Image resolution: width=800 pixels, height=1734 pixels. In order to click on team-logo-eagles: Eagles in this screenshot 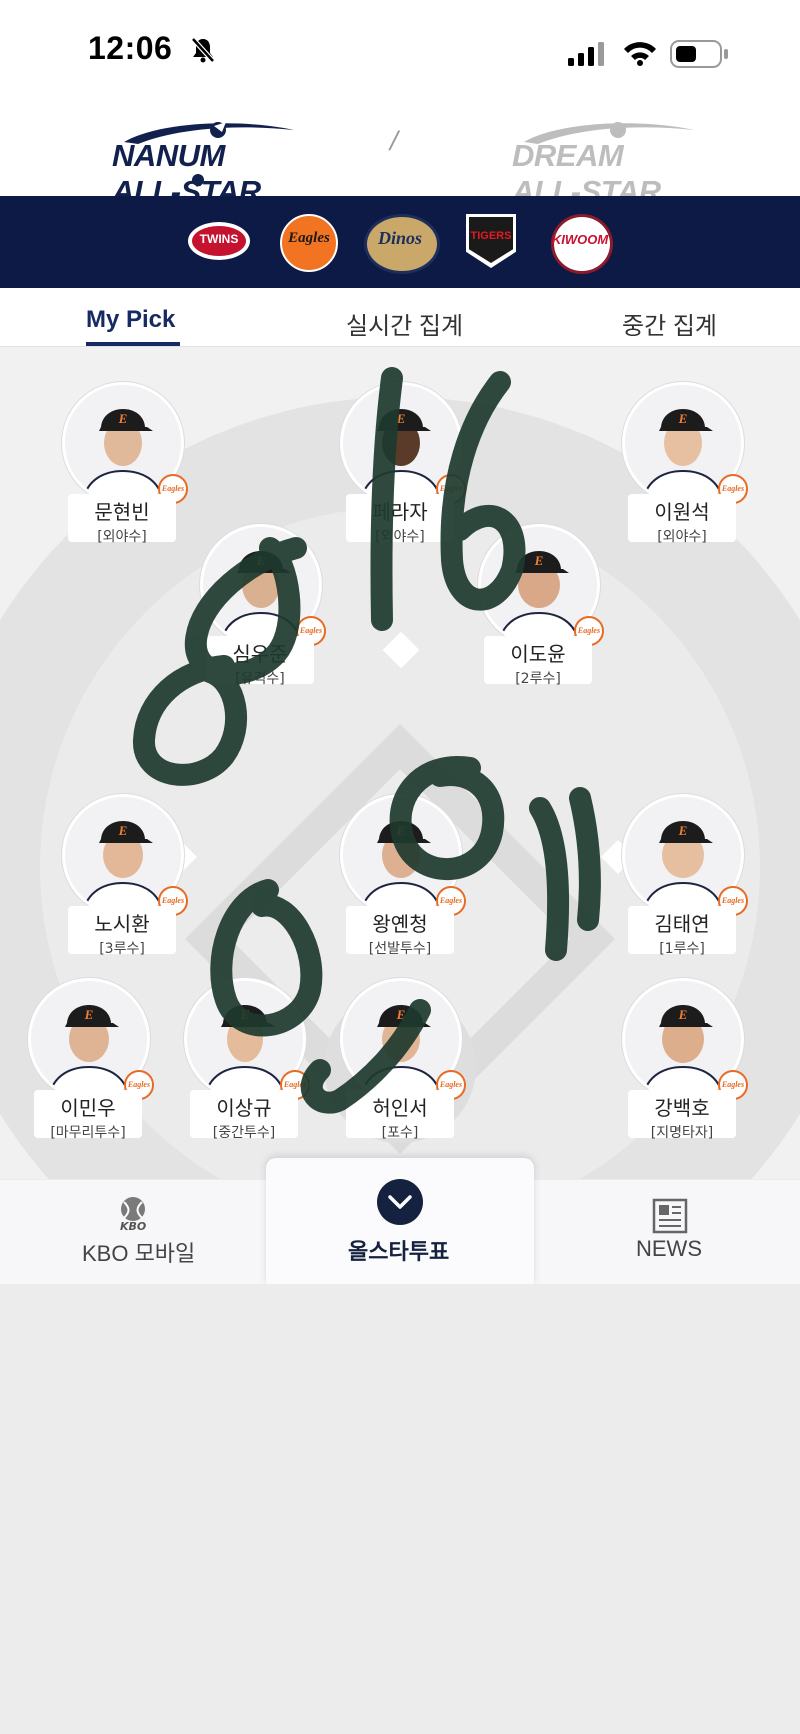, I will do `click(309, 242)`.